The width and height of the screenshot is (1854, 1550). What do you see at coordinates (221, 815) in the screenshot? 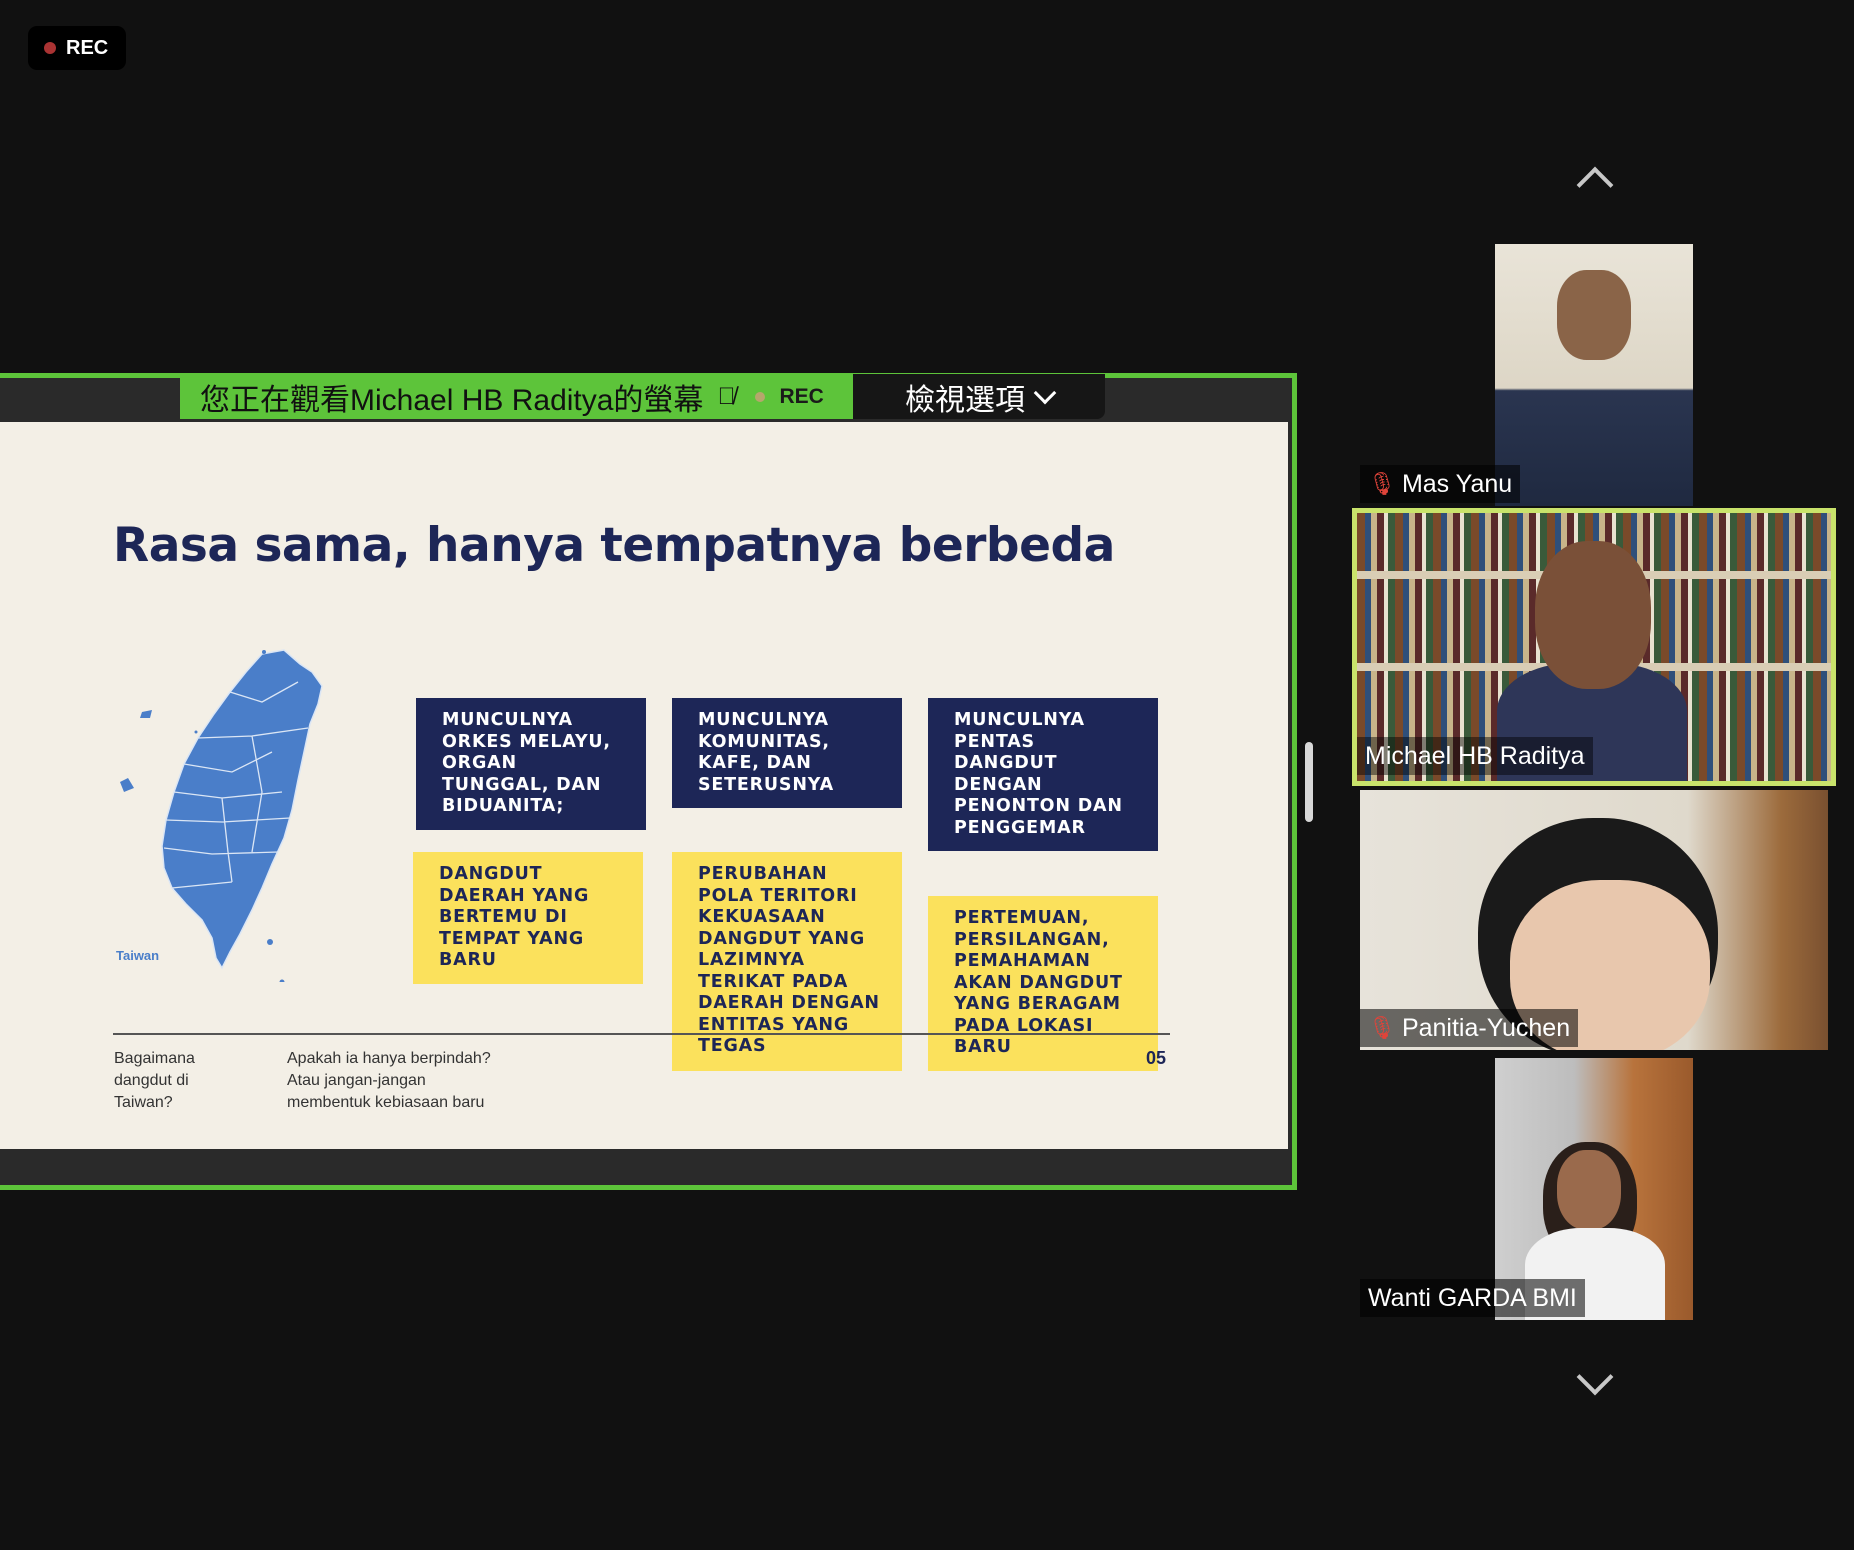
I see `taiwan-map-image` at bounding box center [221, 815].